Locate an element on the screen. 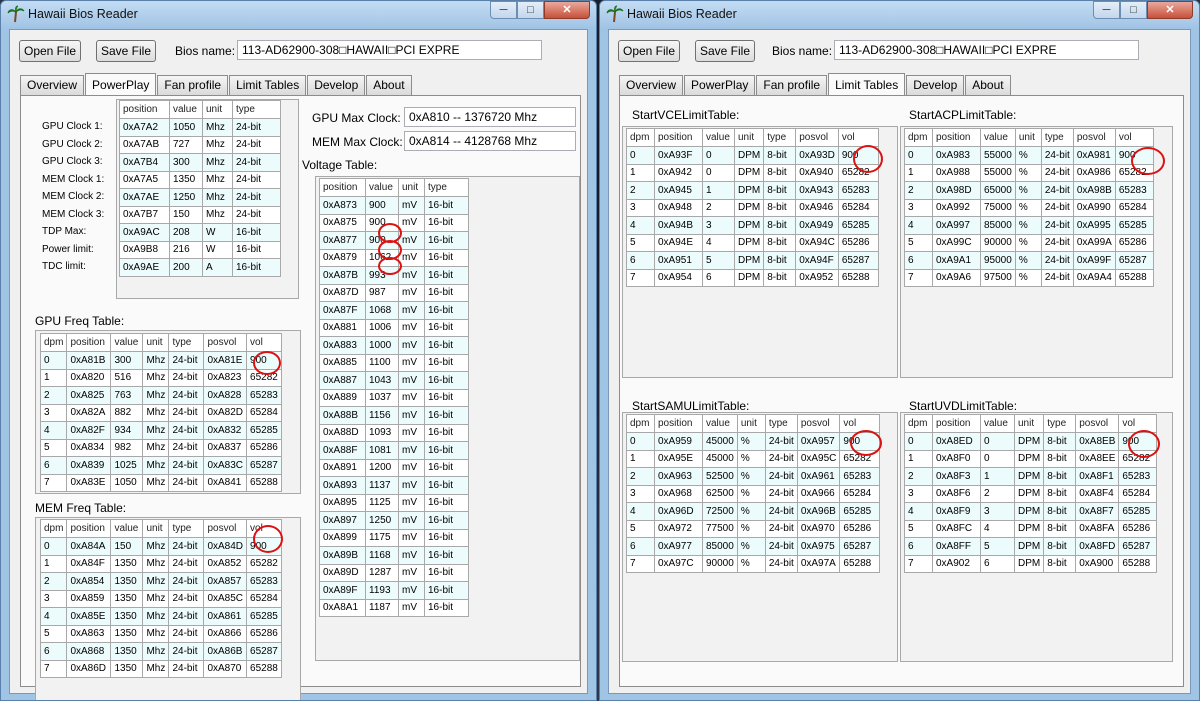  table-cell: 0xA977 is located at coordinates (678, 546).